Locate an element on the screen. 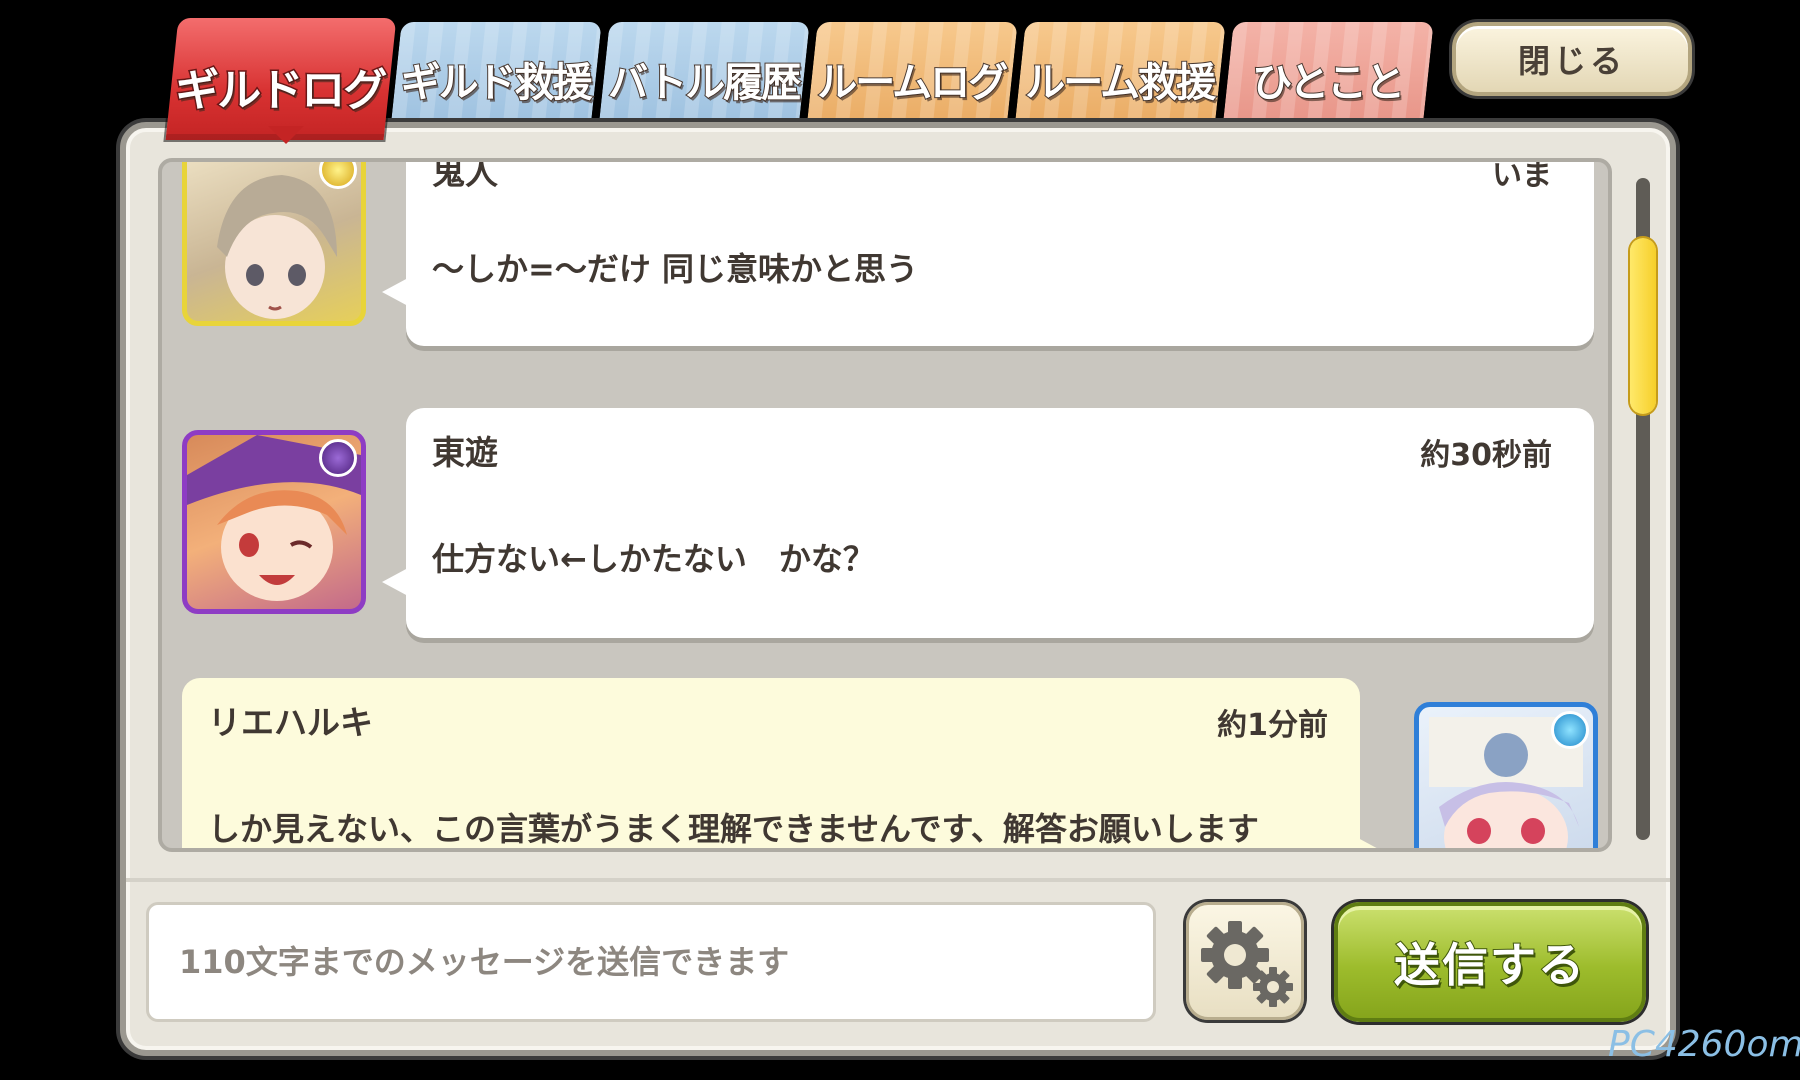 This screenshot has height=1080, width=1800. tab-label: ギルドログ is located at coordinates (280, 91).